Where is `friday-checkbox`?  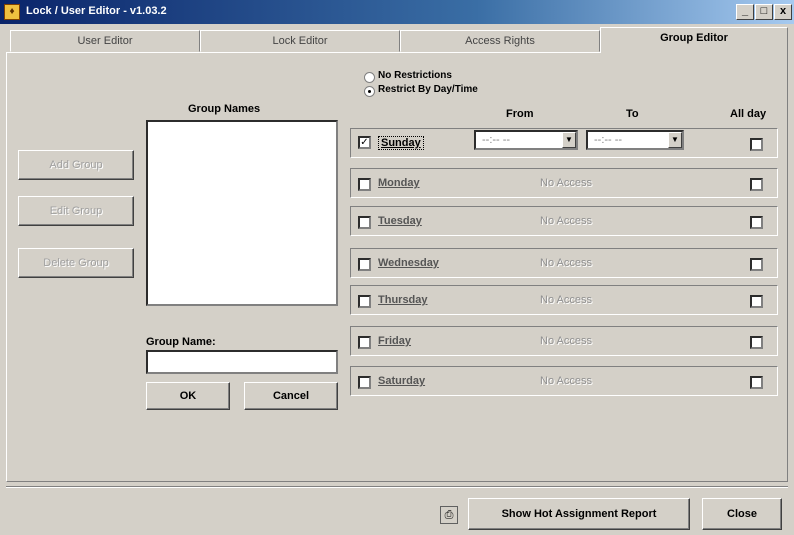
friday-checkbox is located at coordinates (364, 342).